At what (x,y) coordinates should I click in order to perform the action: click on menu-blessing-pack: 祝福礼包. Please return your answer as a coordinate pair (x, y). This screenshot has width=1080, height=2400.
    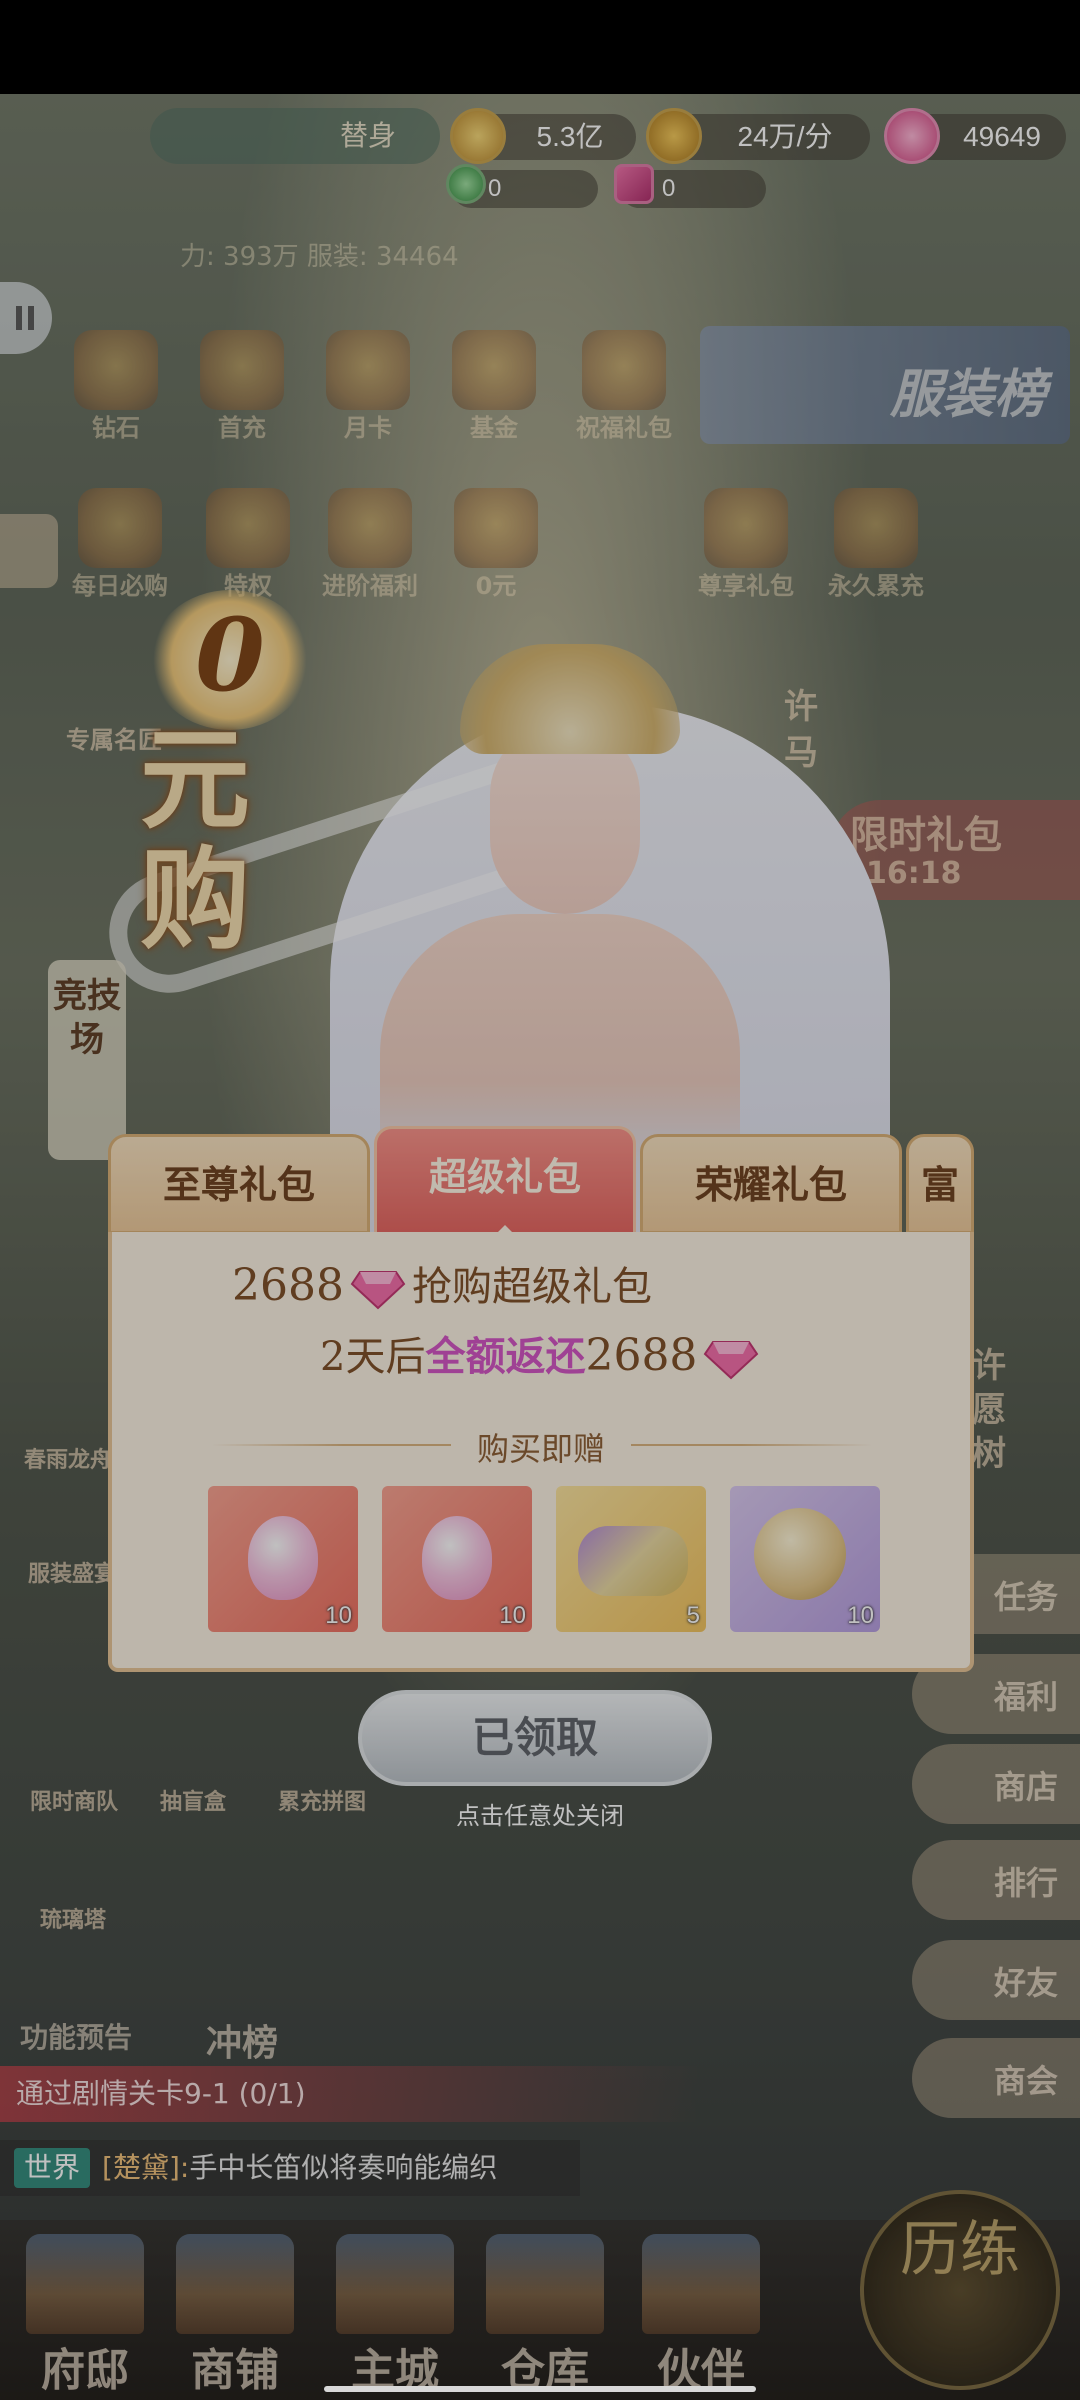
    Looking at the image, I should click on (624, 386).